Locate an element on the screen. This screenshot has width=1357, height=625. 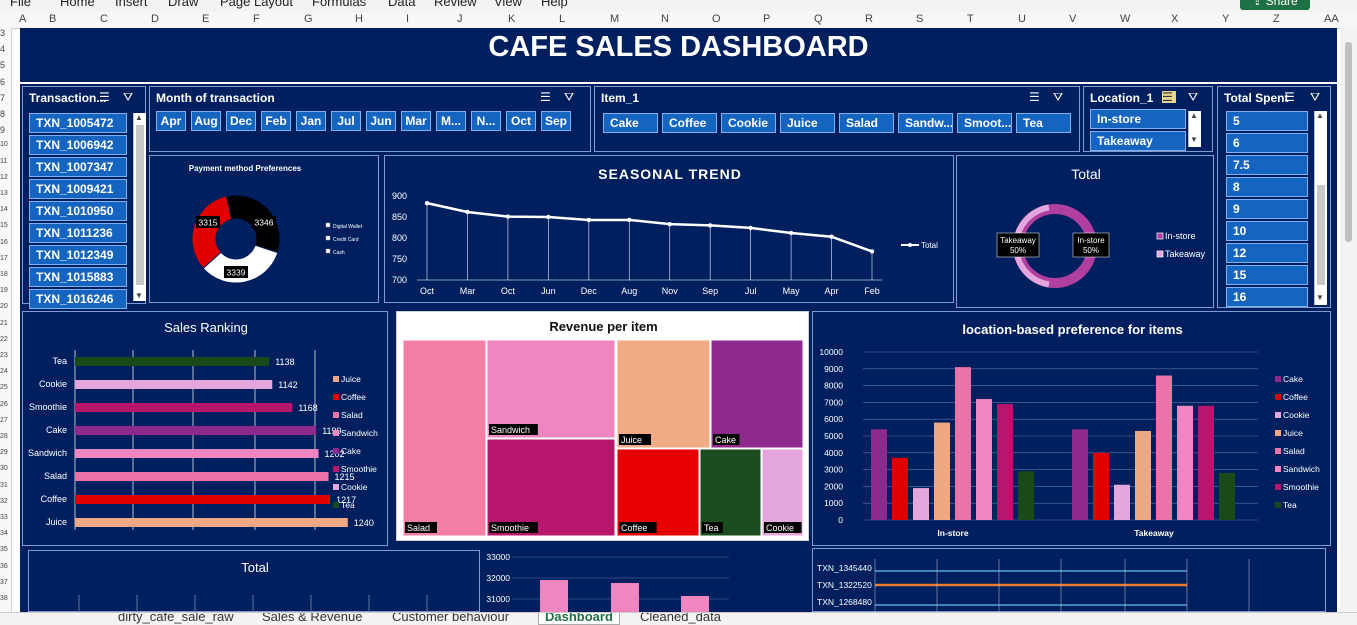
row-header: 12 is located at coordinates (4, 177).